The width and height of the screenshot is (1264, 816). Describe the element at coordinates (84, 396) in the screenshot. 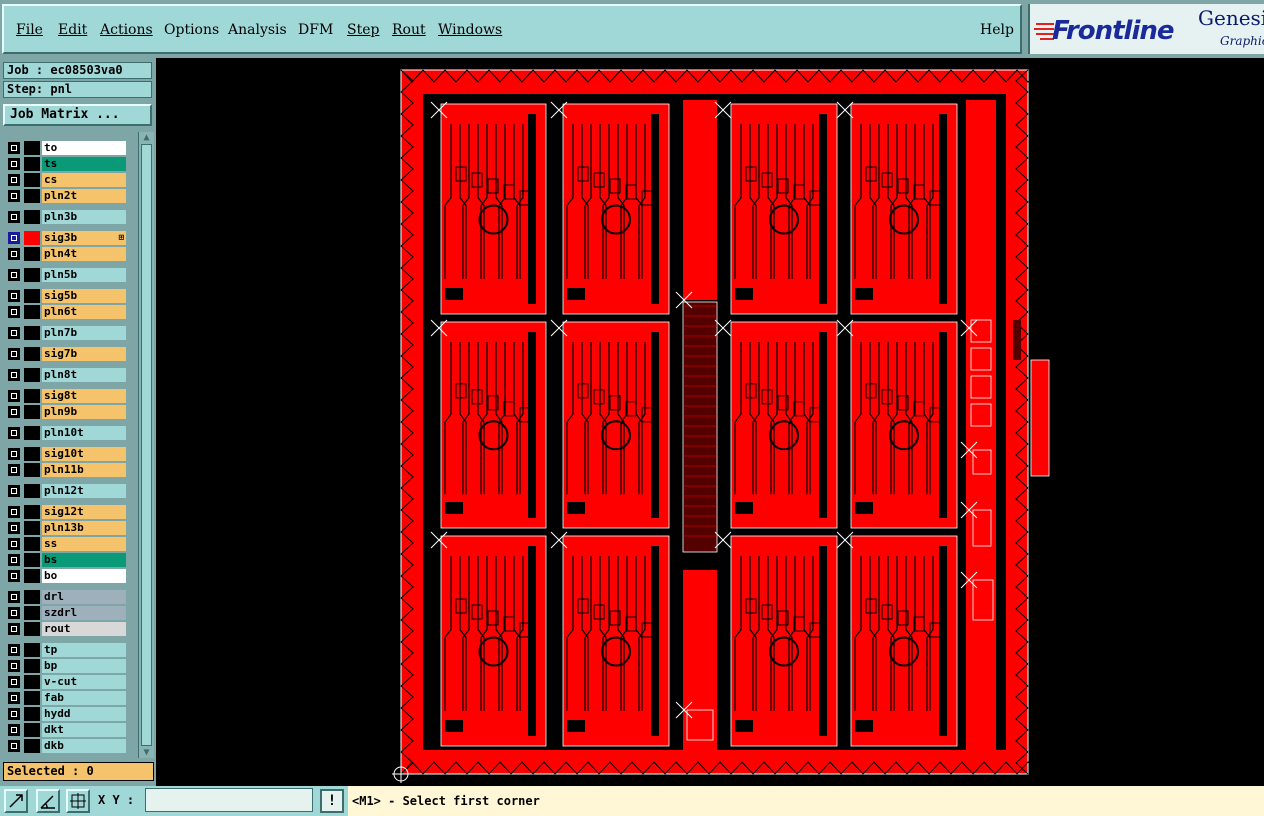

I see `layer-name: sig8t` at that location.